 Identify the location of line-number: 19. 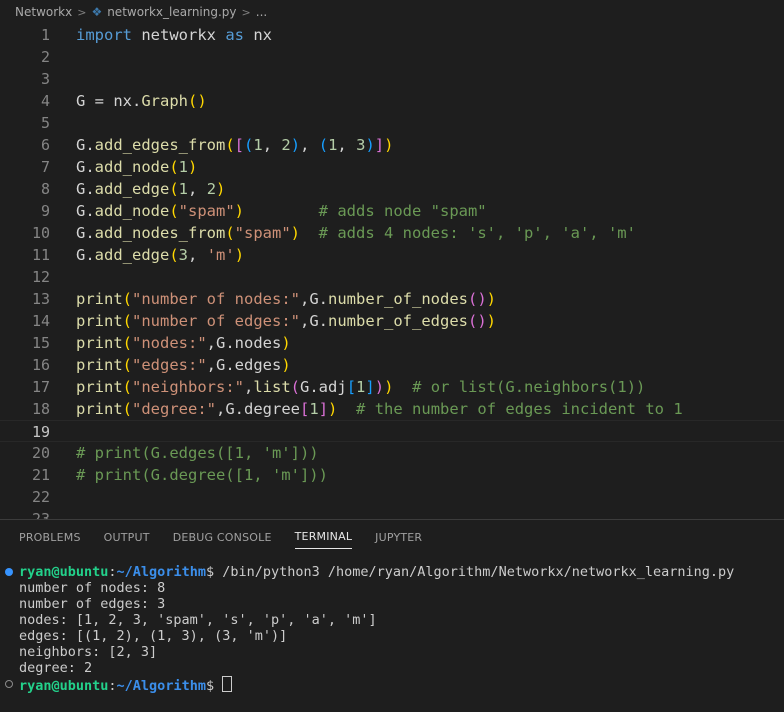
(40, 432).